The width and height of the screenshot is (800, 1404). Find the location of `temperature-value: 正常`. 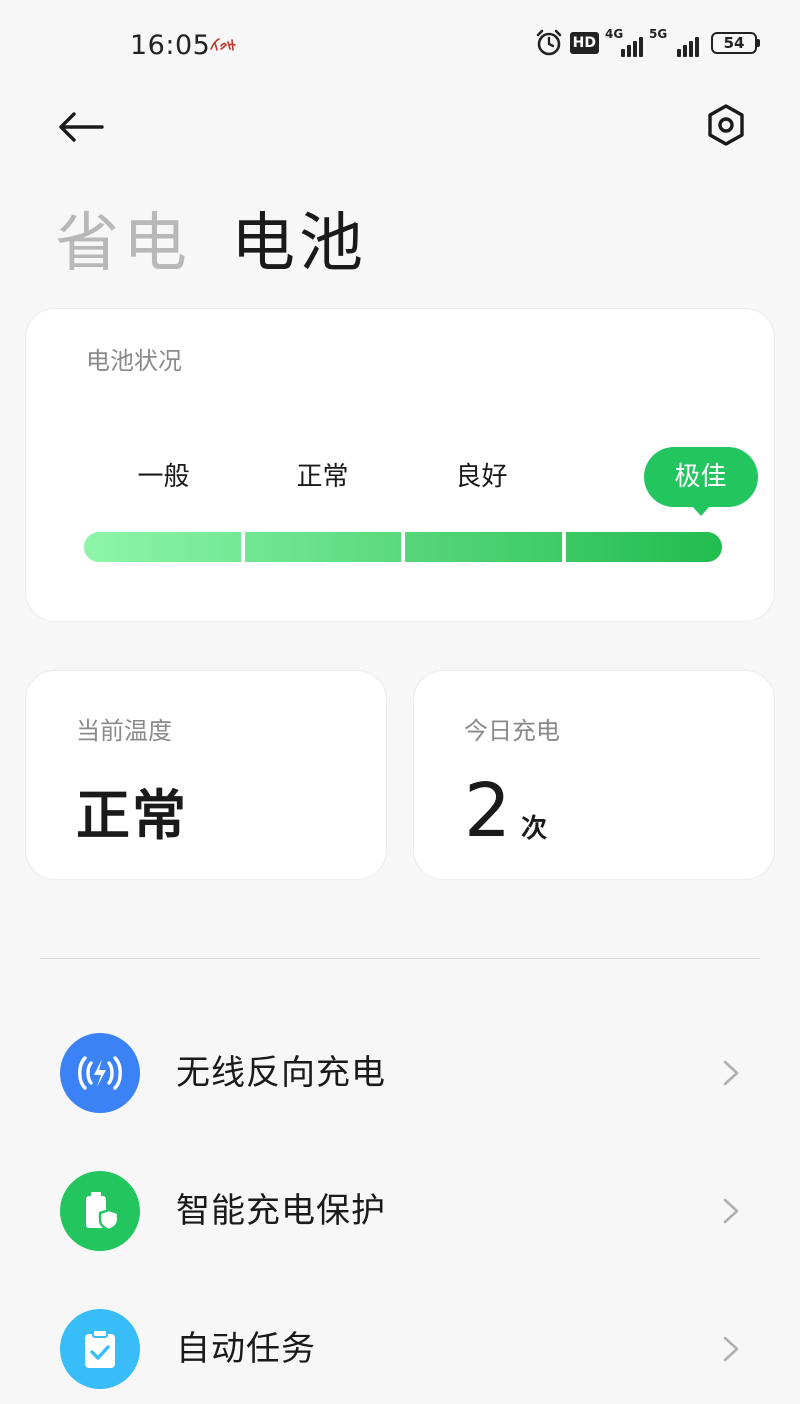

temperature-value: 正常 is located at coordinates (132, 815).